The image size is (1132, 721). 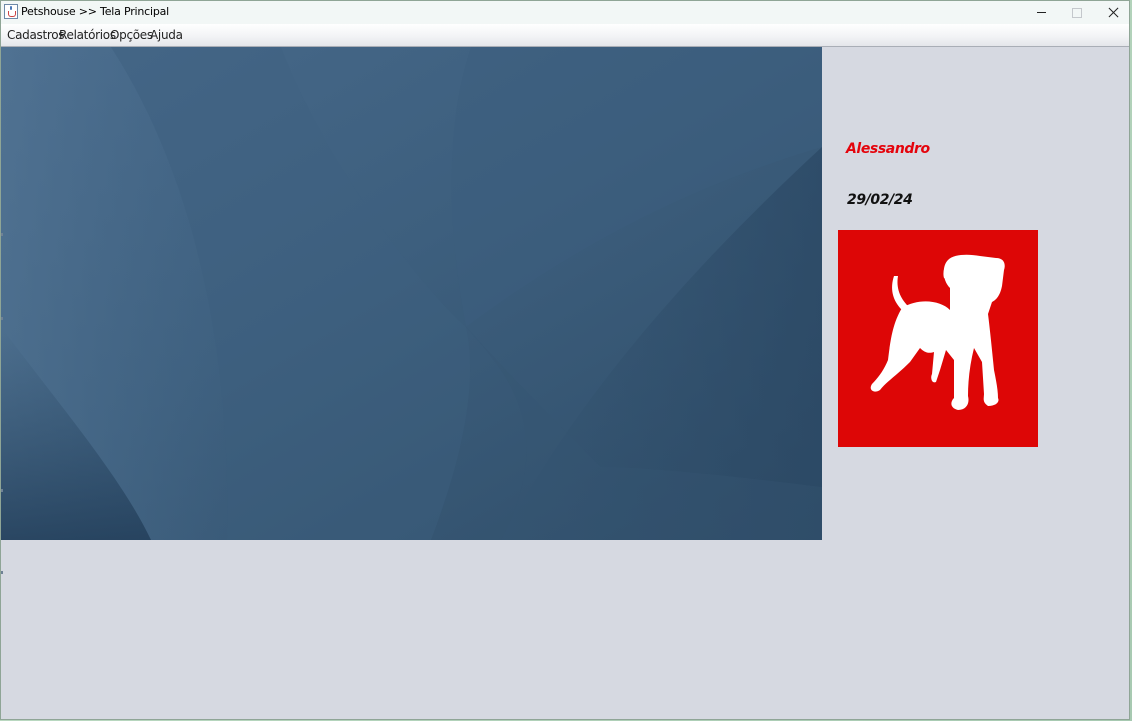 I want to click on menu-relatorios: Relatórios, so click(x=87, y=35).